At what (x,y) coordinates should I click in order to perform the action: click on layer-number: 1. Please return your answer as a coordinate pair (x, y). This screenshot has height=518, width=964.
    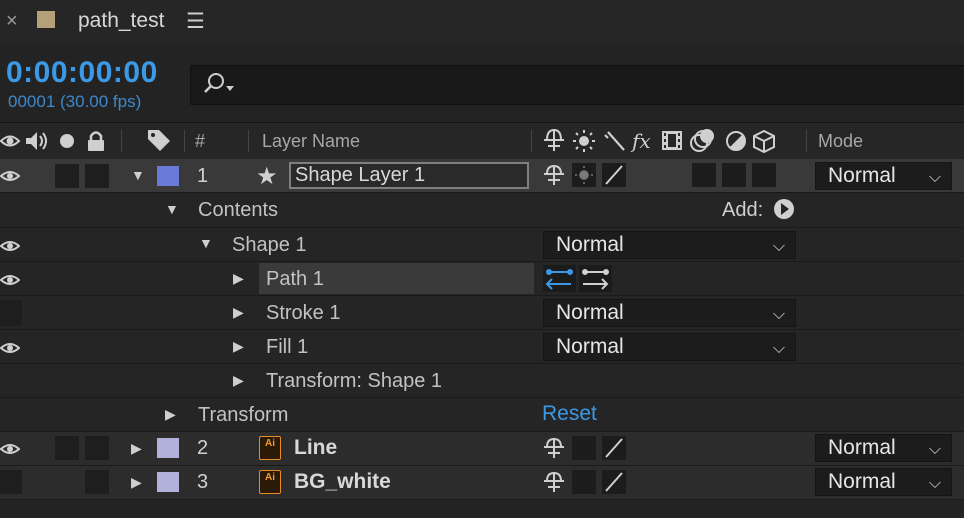
    Looking at the image, I should click on (203, 176).